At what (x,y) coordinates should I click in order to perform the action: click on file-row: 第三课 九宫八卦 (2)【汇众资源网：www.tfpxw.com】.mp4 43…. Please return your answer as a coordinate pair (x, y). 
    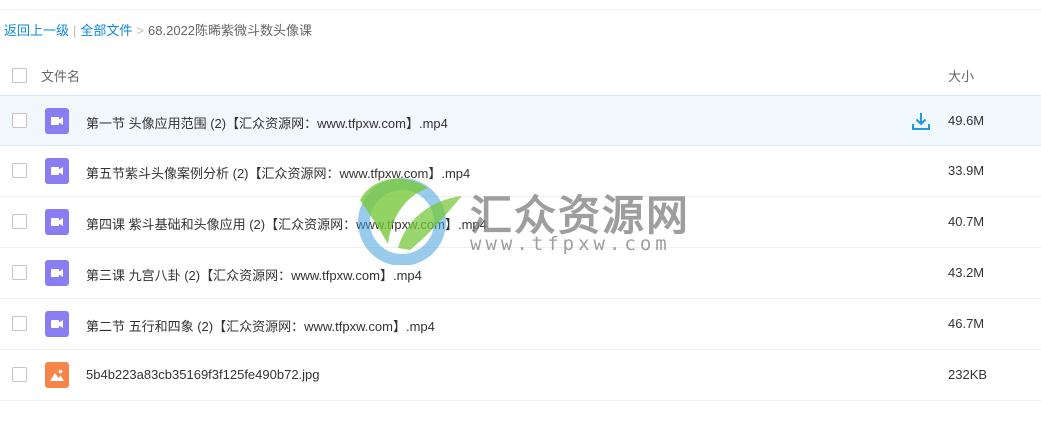
    Looking at the image, I should click on (520, 273).